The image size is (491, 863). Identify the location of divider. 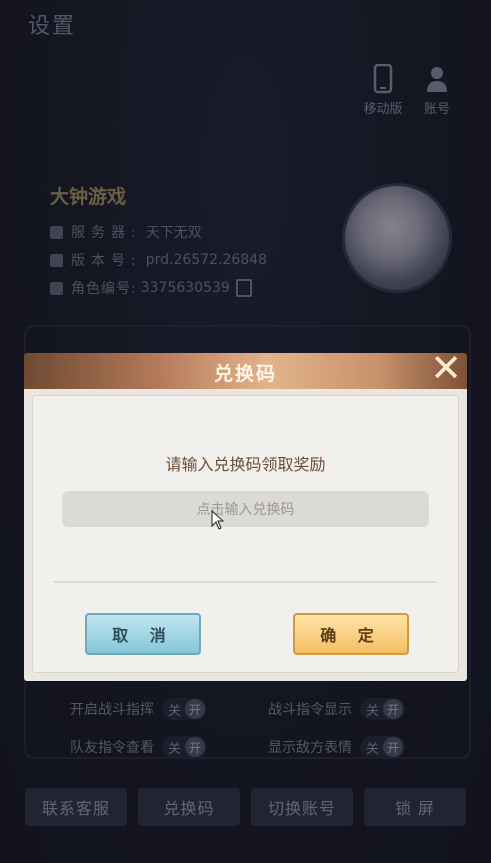
(245, 582).